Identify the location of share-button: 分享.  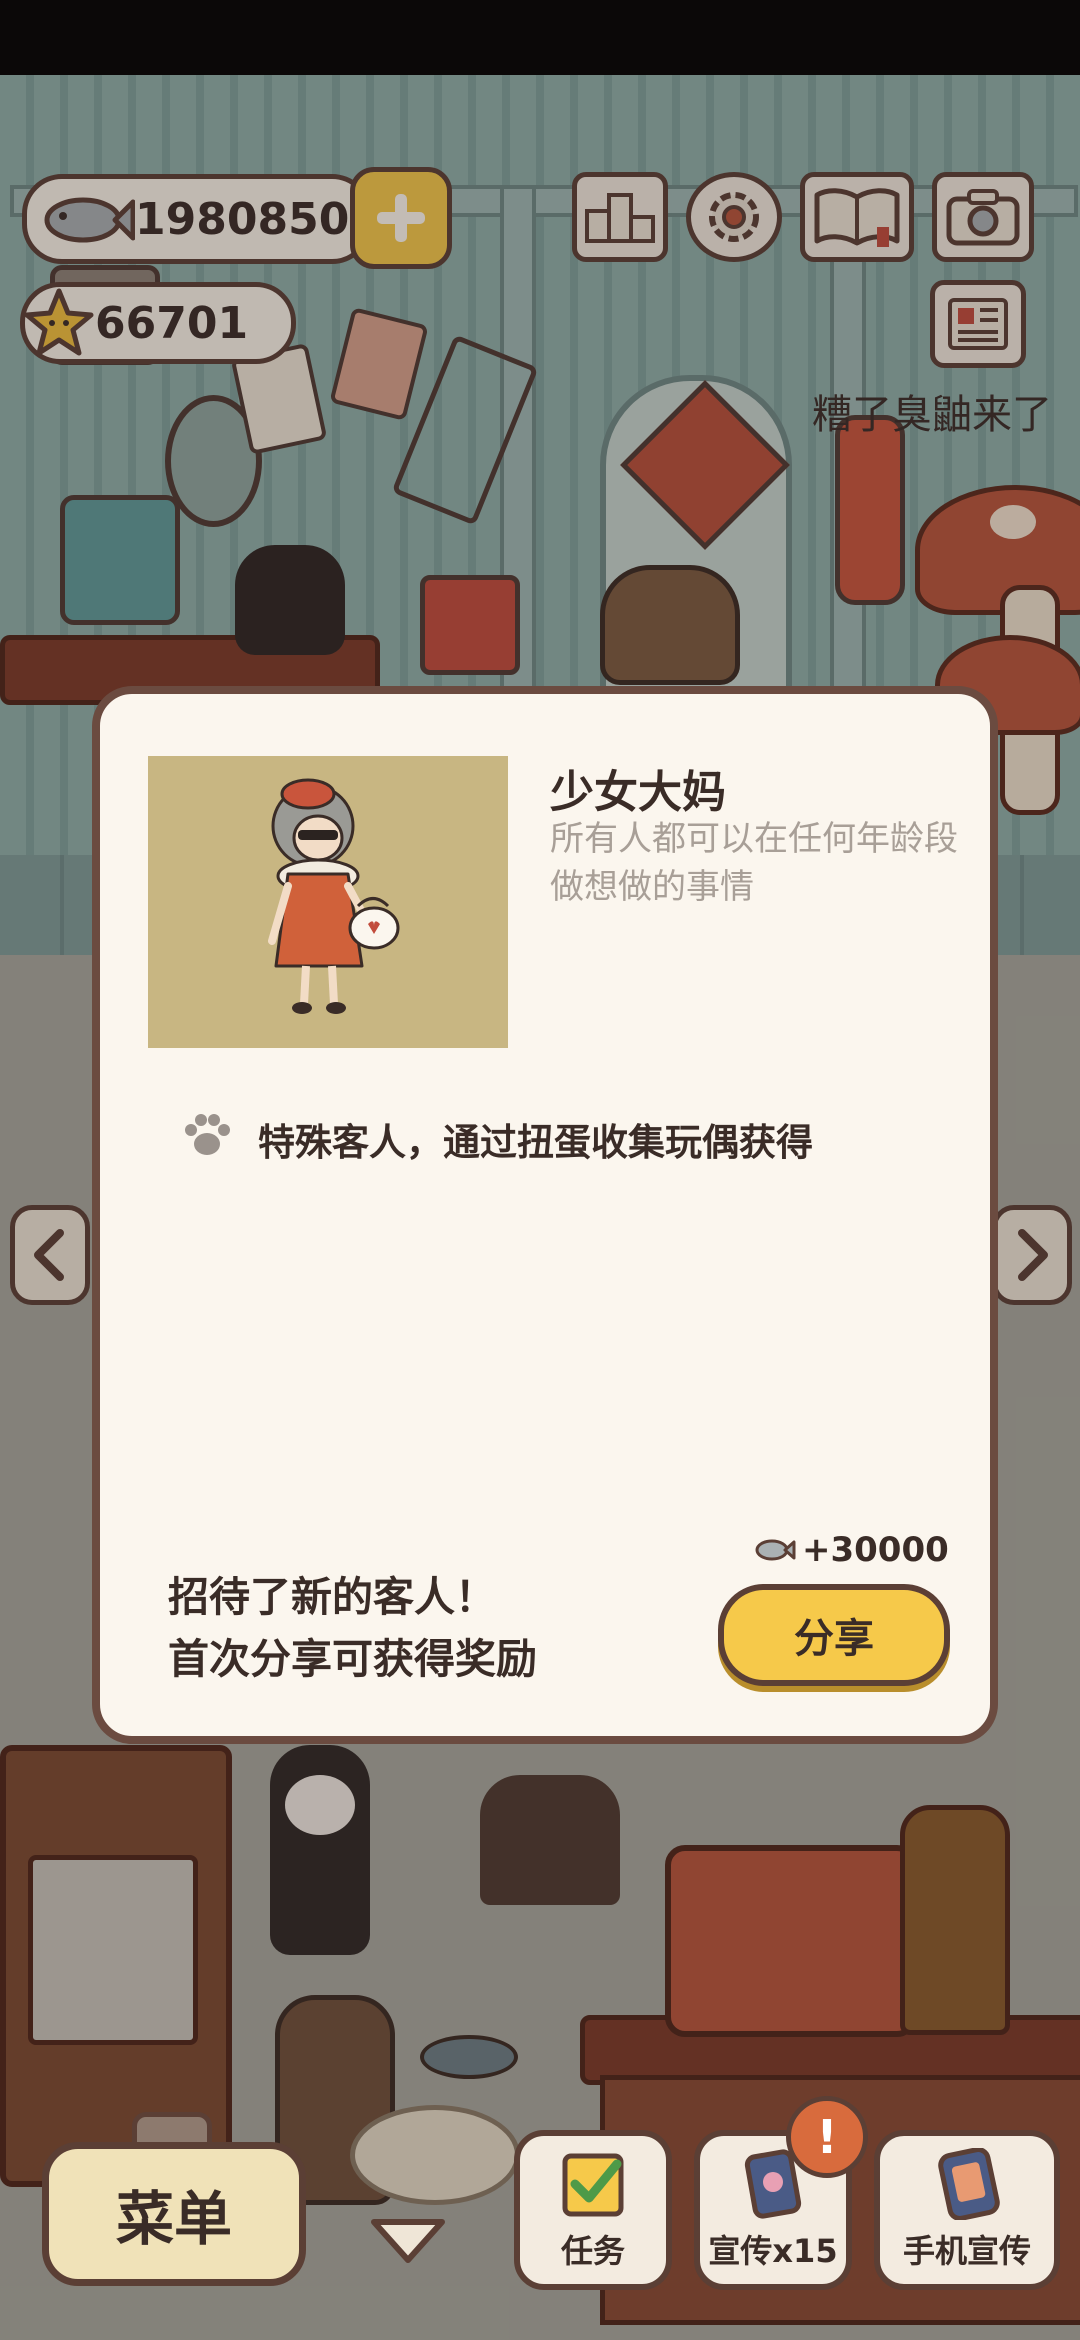
(834, 1635).